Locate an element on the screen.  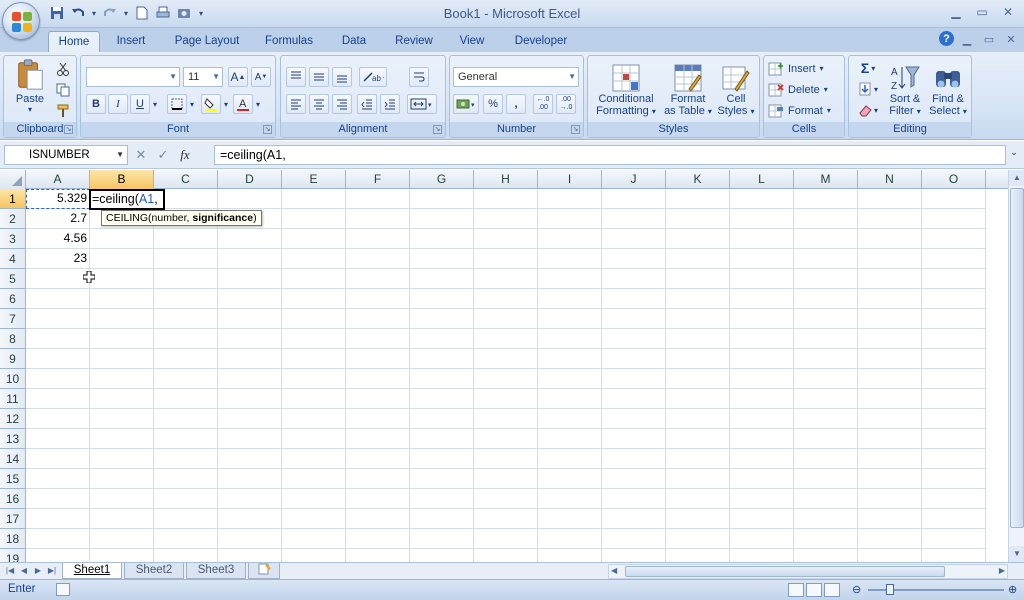
vertical-scroll-thumb is located at coordinates (1017, 358).